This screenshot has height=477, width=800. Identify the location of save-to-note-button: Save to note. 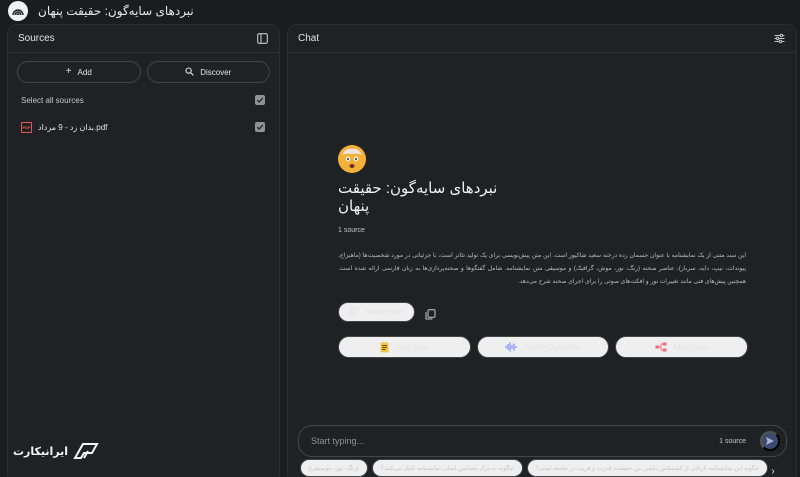
(377, 312).